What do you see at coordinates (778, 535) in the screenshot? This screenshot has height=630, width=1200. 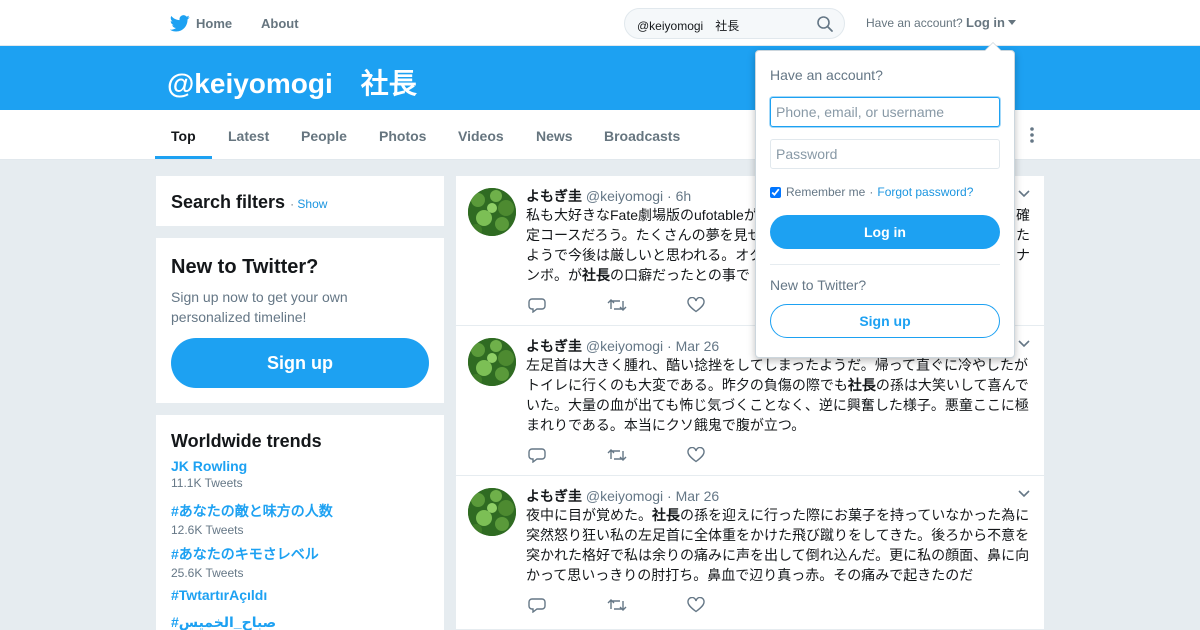 I see `text-fragment: 突然怒り狂い私の左足首に全体重をかけた飛び蹴りをしてきた。後ろから不意を` at bounding box center [778, 535].